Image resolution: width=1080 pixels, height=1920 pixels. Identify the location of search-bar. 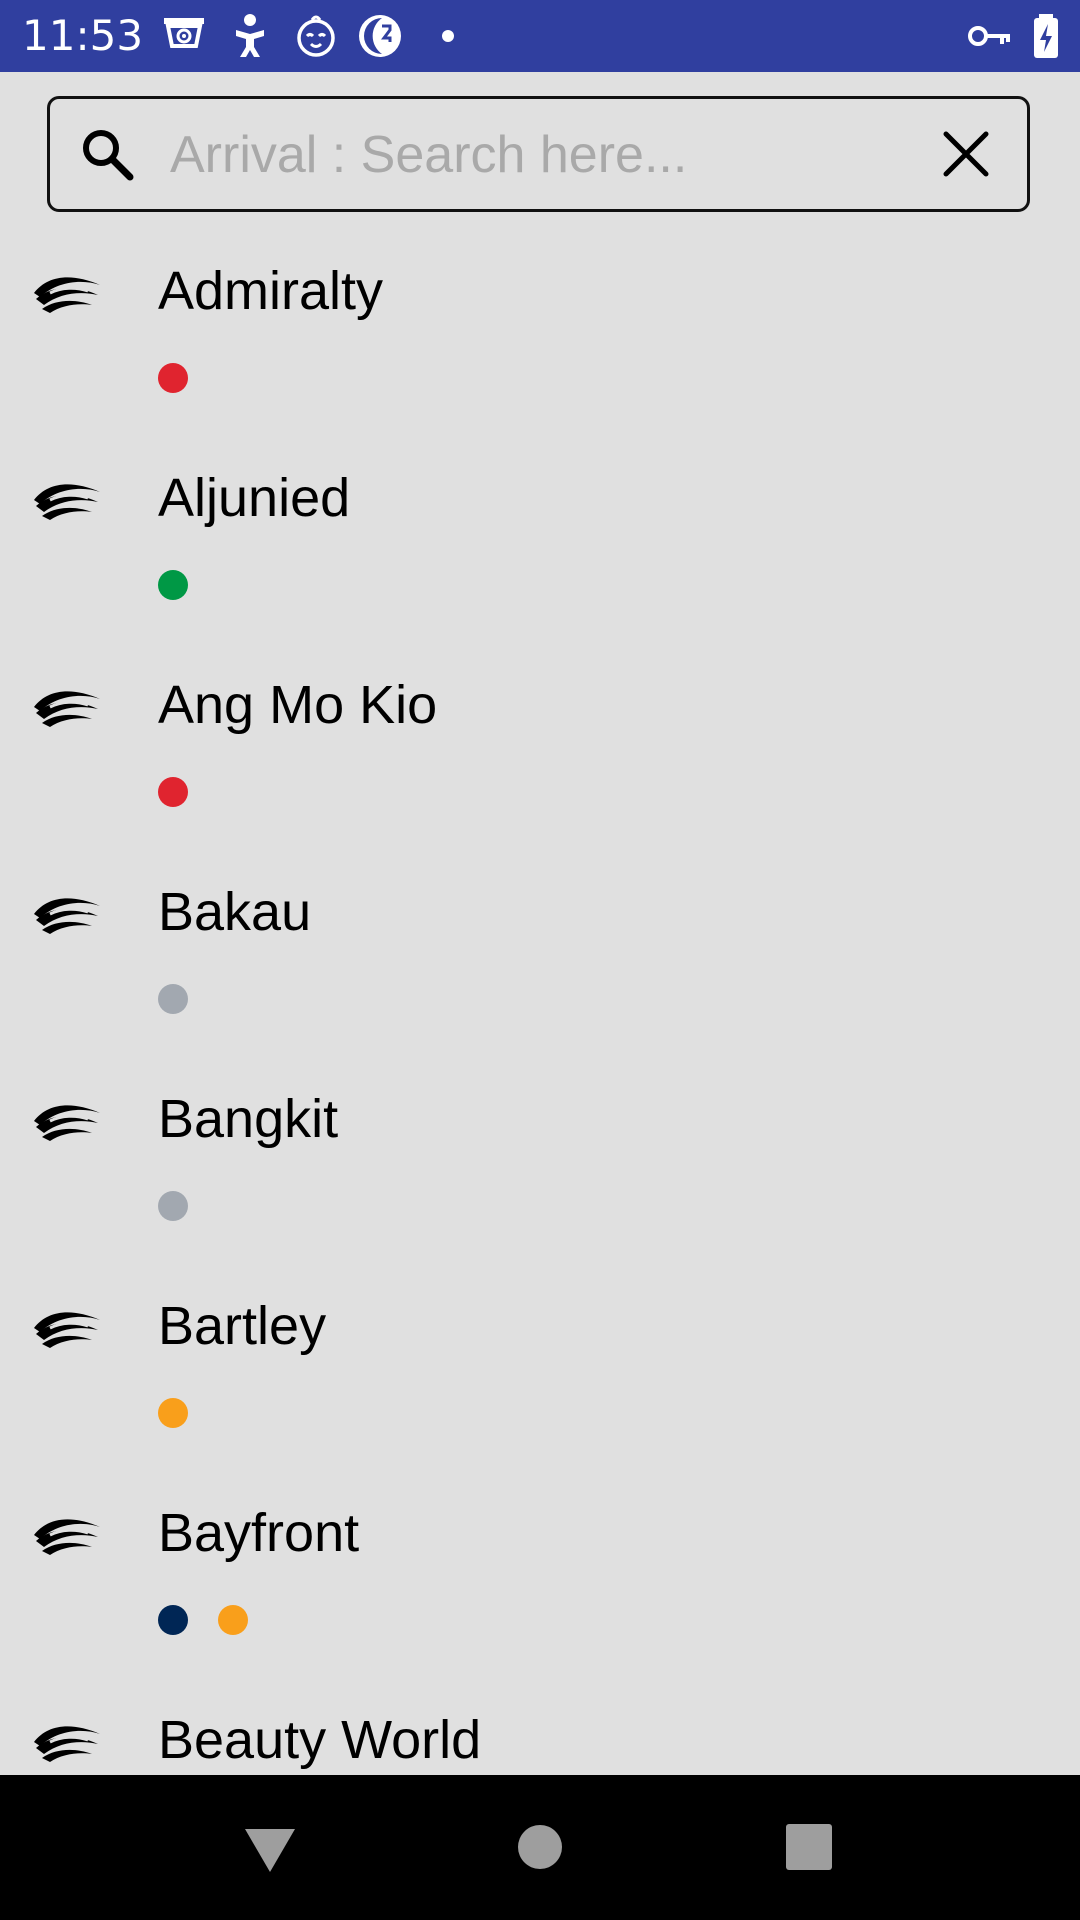
(538, 154).